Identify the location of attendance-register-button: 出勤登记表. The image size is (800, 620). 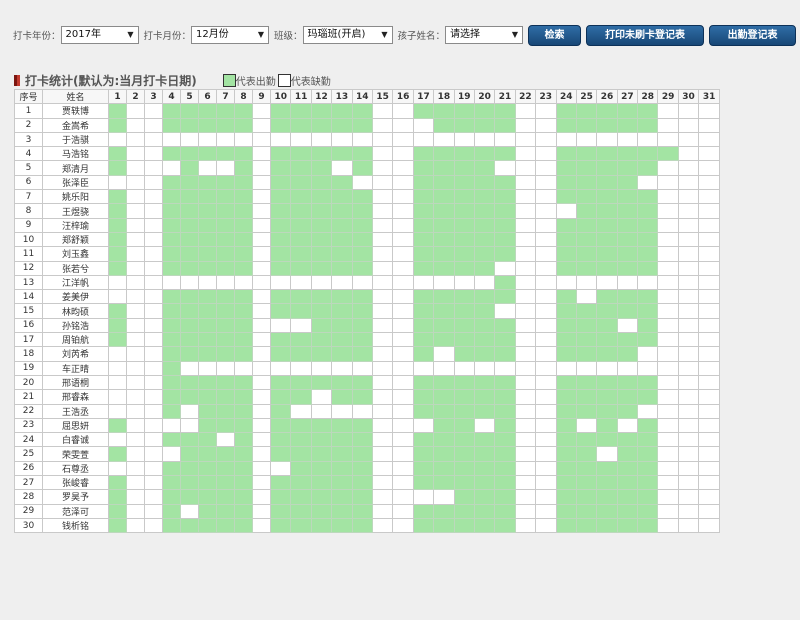
(753, 35).